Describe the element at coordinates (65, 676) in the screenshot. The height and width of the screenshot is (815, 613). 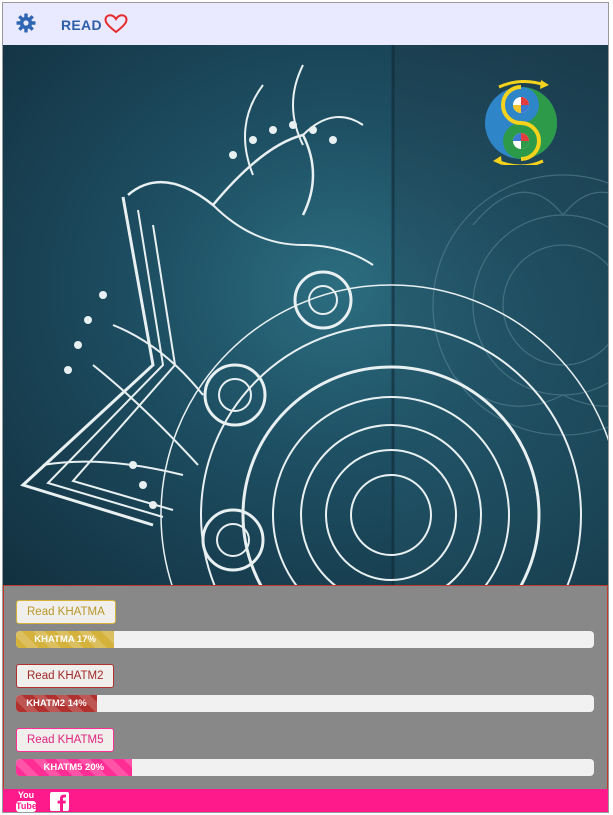
I see `read-khatma-button: Read KHATM2` at that location.